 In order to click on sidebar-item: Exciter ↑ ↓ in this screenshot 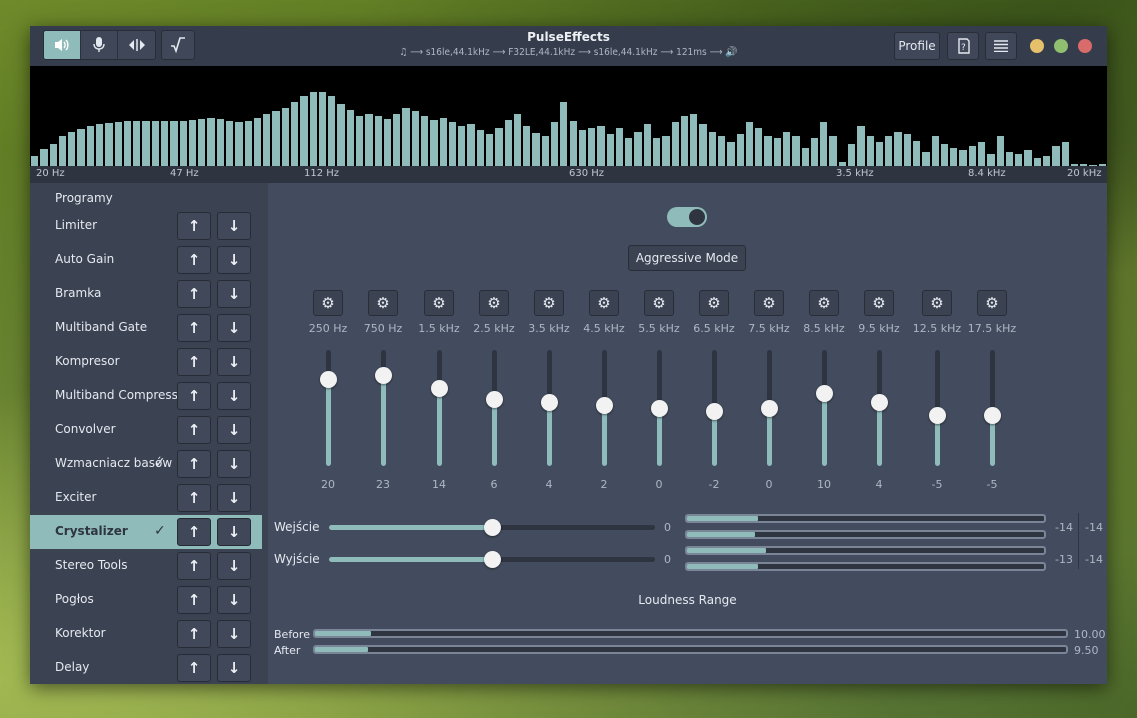, I will do `click(146, 498)`.